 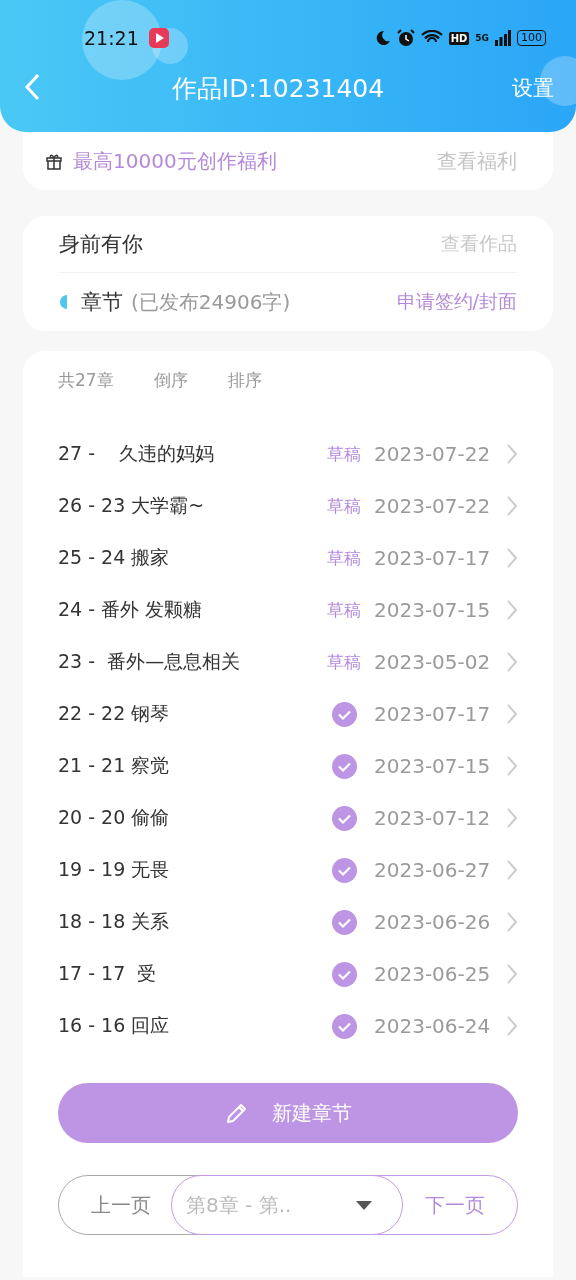 I want to click on chapter-date: 2023-06-25, so click(x=433, y=974).